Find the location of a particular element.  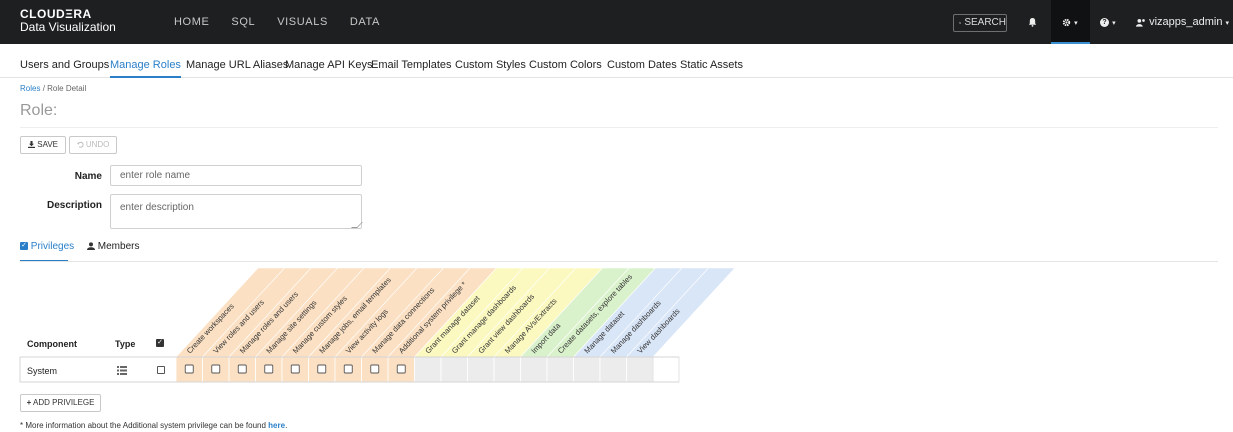

row-component-label: System is located at coordinates (42, 371).